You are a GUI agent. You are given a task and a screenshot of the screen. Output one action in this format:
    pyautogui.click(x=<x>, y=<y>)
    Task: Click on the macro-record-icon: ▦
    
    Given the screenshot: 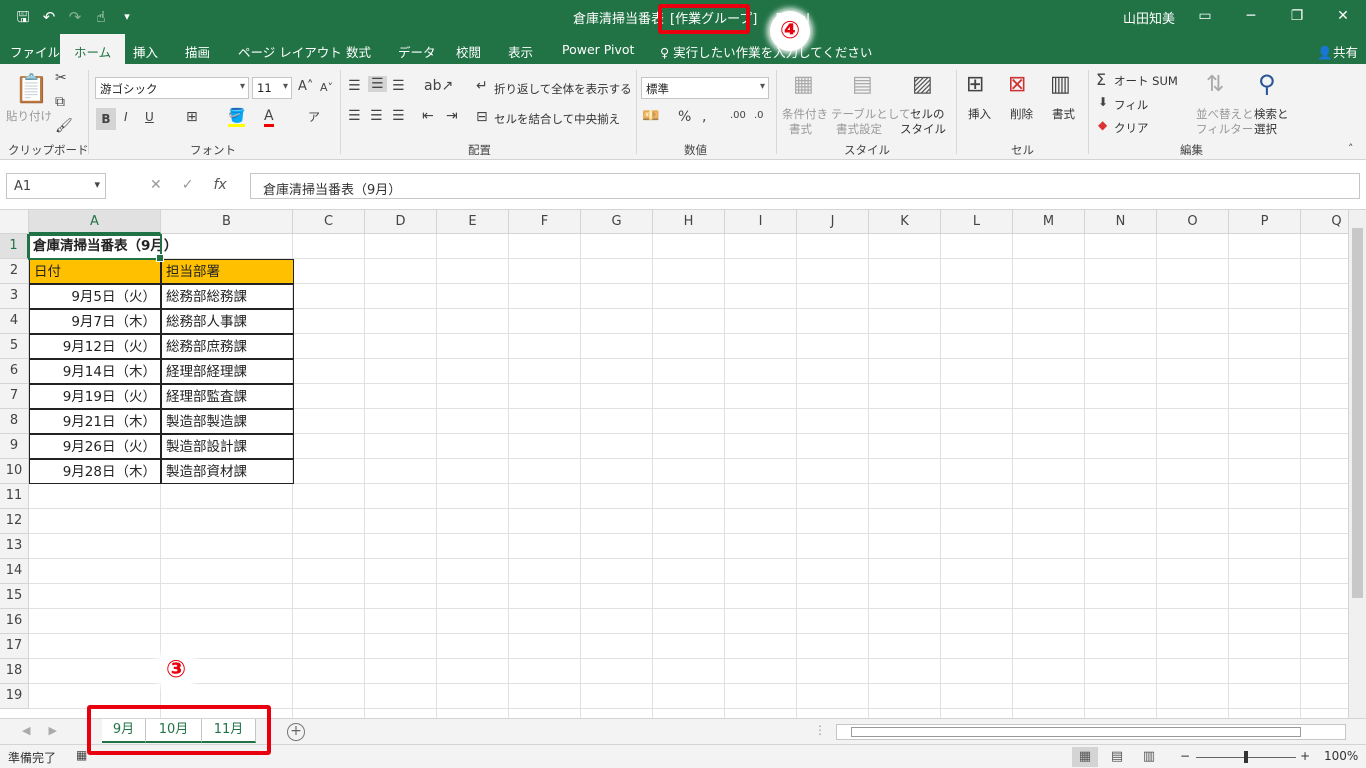 What is the action you would take?
    pyautogui.click(x=81, y=755)
    